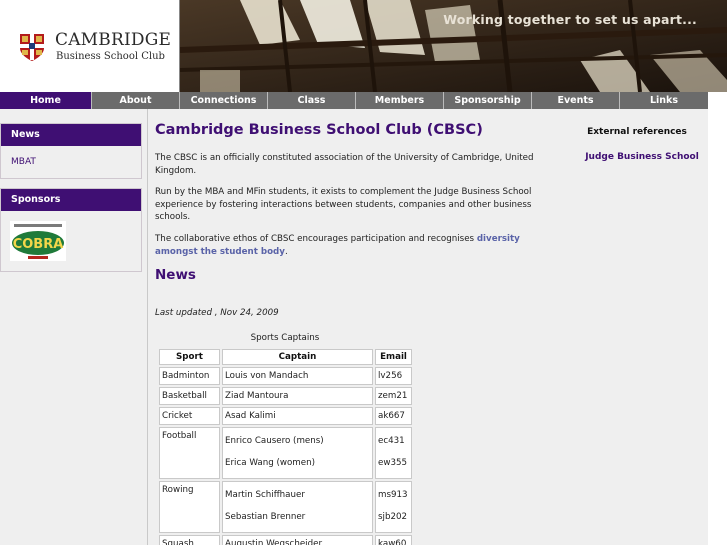 This screenshot has width=727, height=545. Describe the element at coordinates (393, 540) in the screenshot. I see `email-cell: kaw60` at that location.